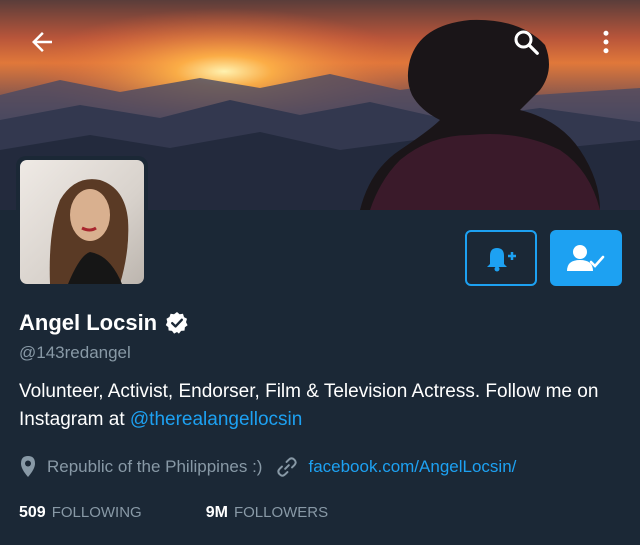 This screenshot has height=545, width=640. What do you see at coordinates (155, 466) in the screenshot?
I see `profile-location: Republic of the Philippines :)` at bounding box center [155, 466].